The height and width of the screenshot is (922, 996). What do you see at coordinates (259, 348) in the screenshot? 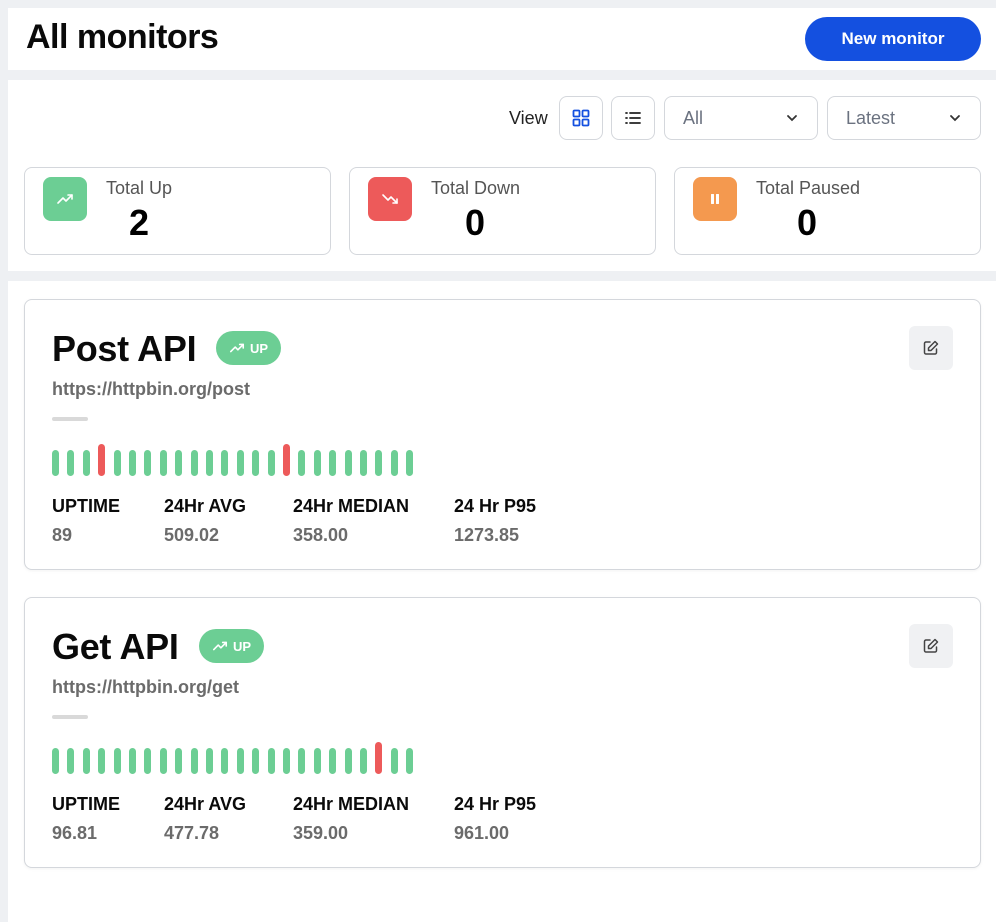
I see `status-badge-label: UP` at bounding box center [259, 348].